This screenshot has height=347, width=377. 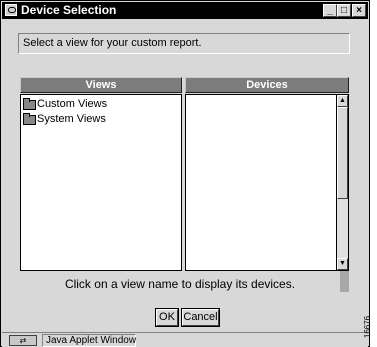 What do you see at coordinates (344, 10) in the screenshot?
I see `maximize-icon: □` at bounding box center [344, 10].